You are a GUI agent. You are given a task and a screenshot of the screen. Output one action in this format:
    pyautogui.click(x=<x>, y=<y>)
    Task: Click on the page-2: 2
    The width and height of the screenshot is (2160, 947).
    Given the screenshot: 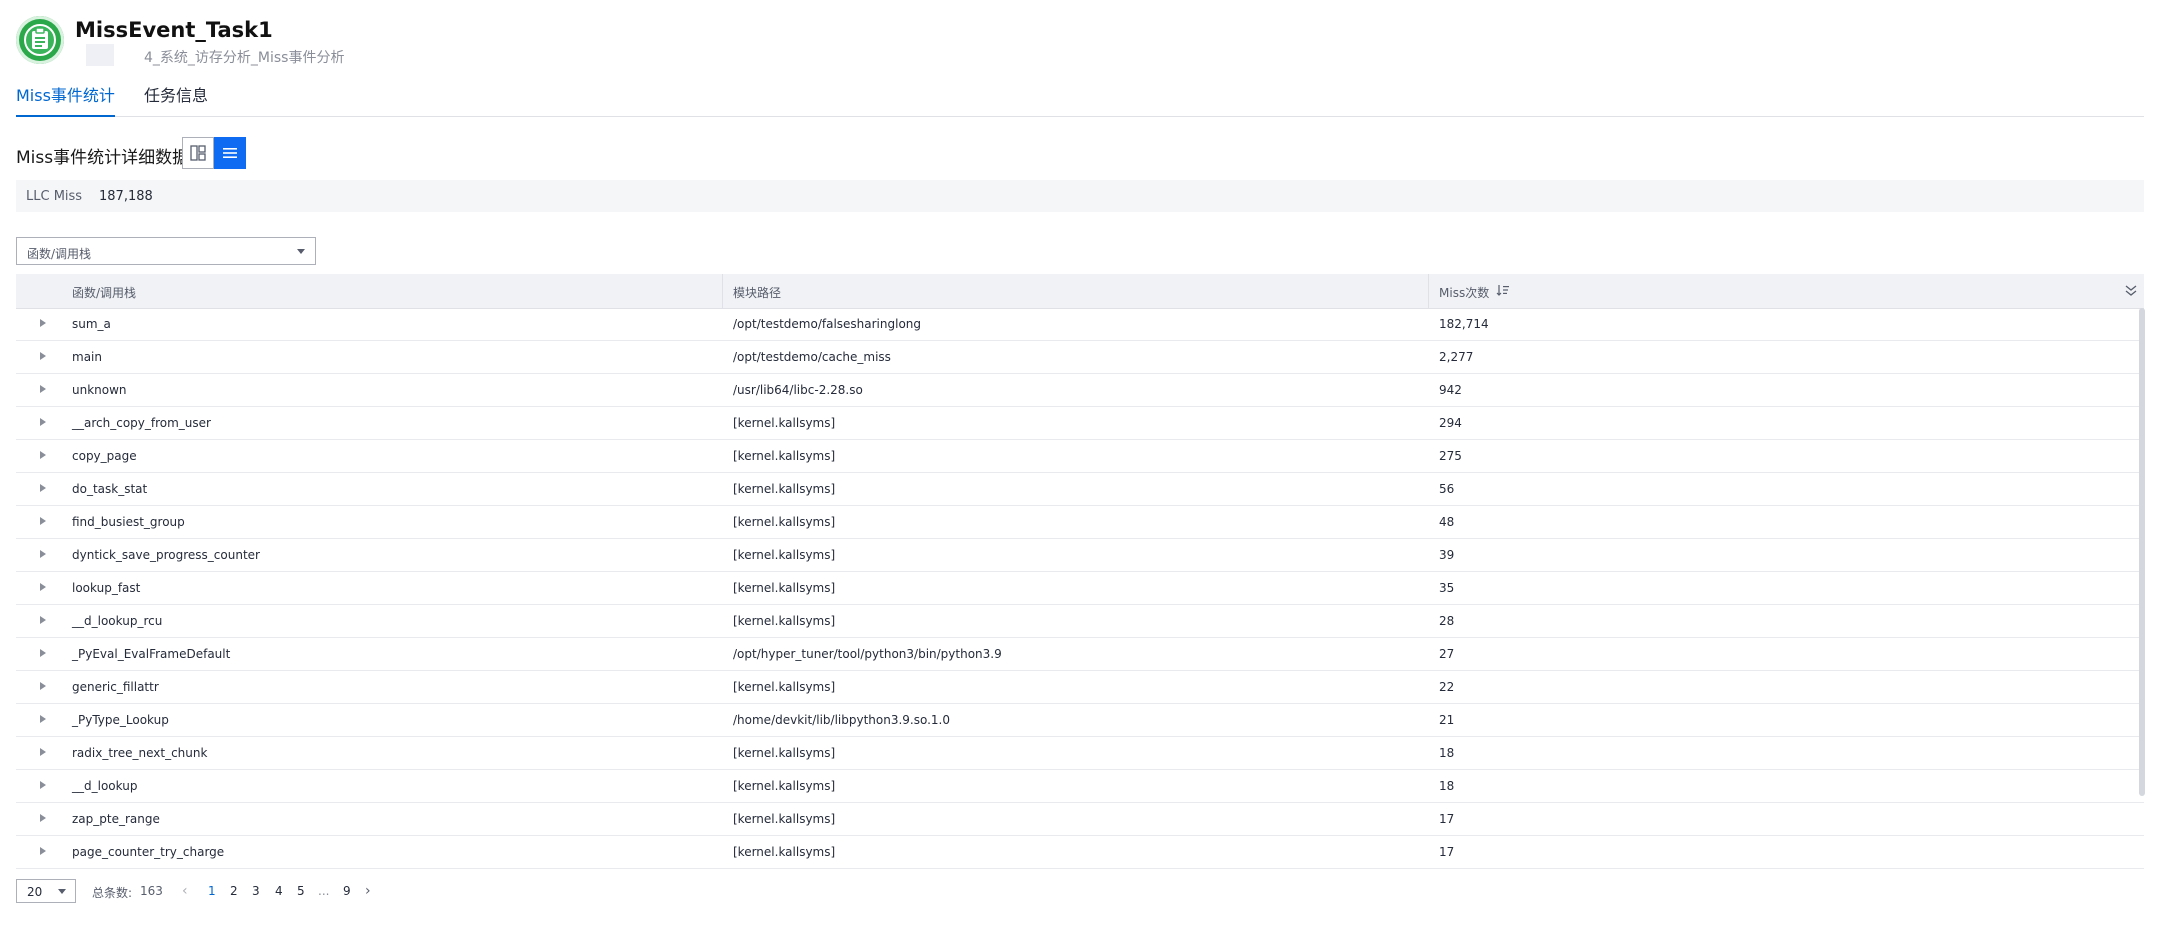 What is the action you would take?
    pyautogui.click(x=234, y=891)
    